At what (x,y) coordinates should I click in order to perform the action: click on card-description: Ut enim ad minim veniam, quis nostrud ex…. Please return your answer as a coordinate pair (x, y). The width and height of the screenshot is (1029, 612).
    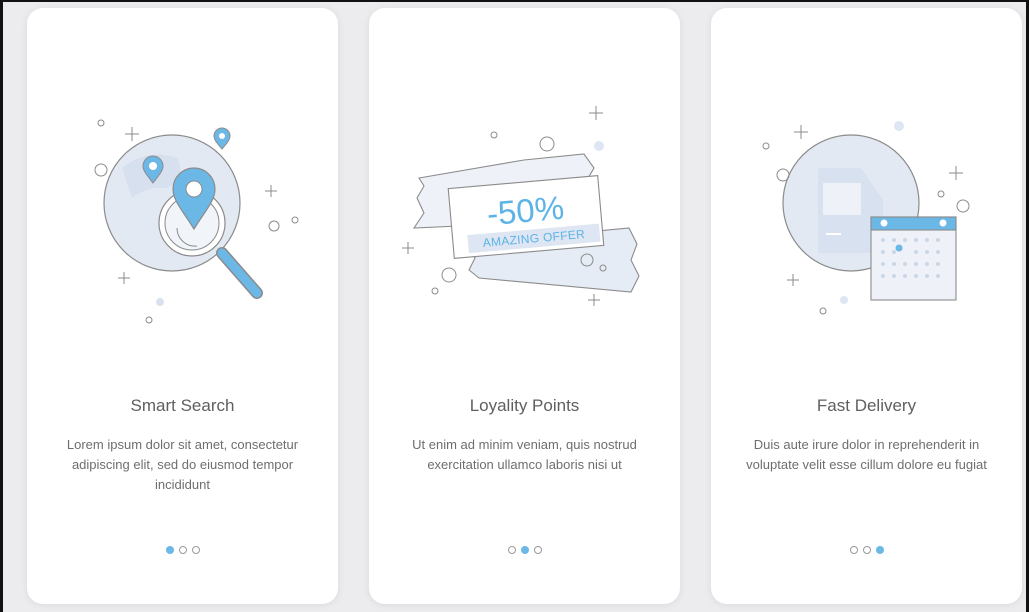
    Looking at the image, I should click on (524, 454).